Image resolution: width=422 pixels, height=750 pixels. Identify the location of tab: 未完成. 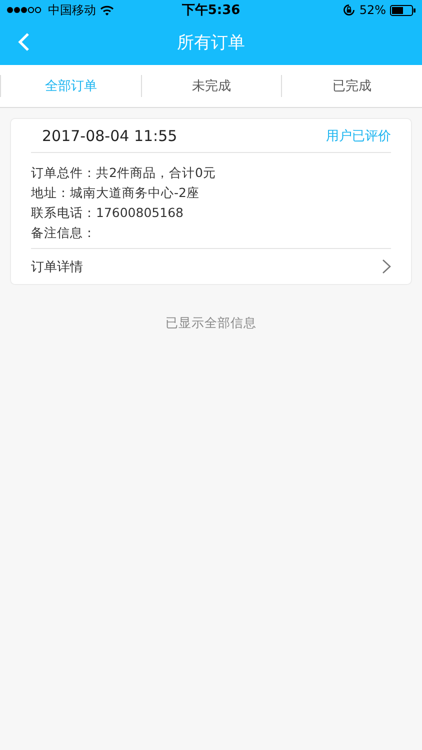
(211, 86).